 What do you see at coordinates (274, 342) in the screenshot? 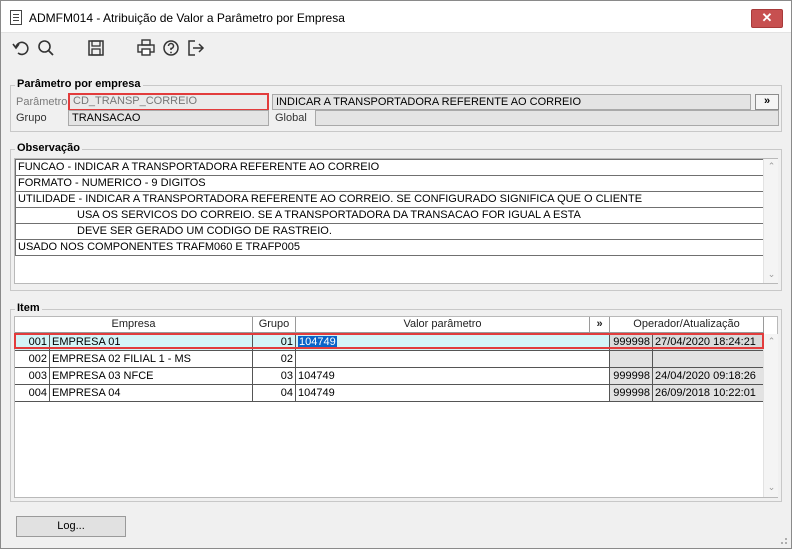
I see `grupo-cell: 01` at bounding box center [274, 342].